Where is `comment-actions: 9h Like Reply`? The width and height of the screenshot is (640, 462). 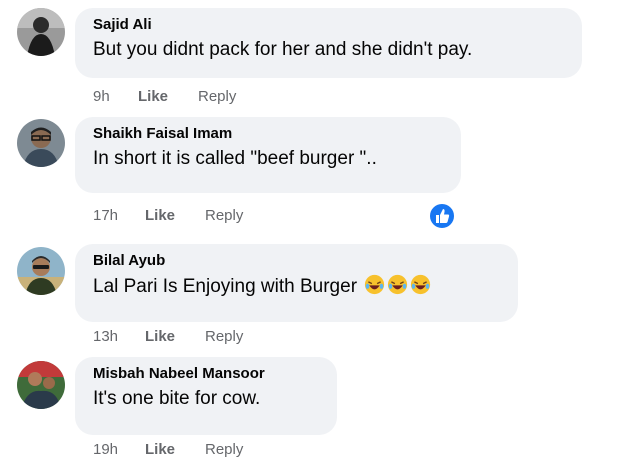
comment-actions: 9h Like Reply is located at coordinates (164, 96).